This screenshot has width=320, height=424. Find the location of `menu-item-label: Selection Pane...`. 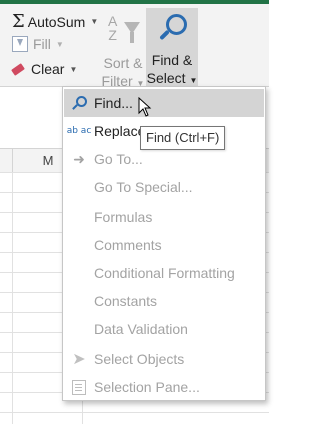

menu-item-label: Selection Pane... is located at coordinates (147, 387).